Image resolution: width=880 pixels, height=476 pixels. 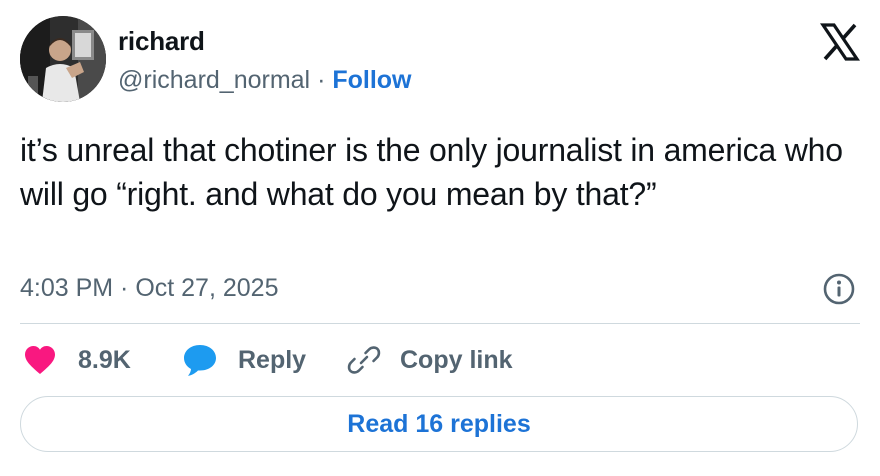 I want to click on like-count: 8.9K, so click(x=104, y=359).